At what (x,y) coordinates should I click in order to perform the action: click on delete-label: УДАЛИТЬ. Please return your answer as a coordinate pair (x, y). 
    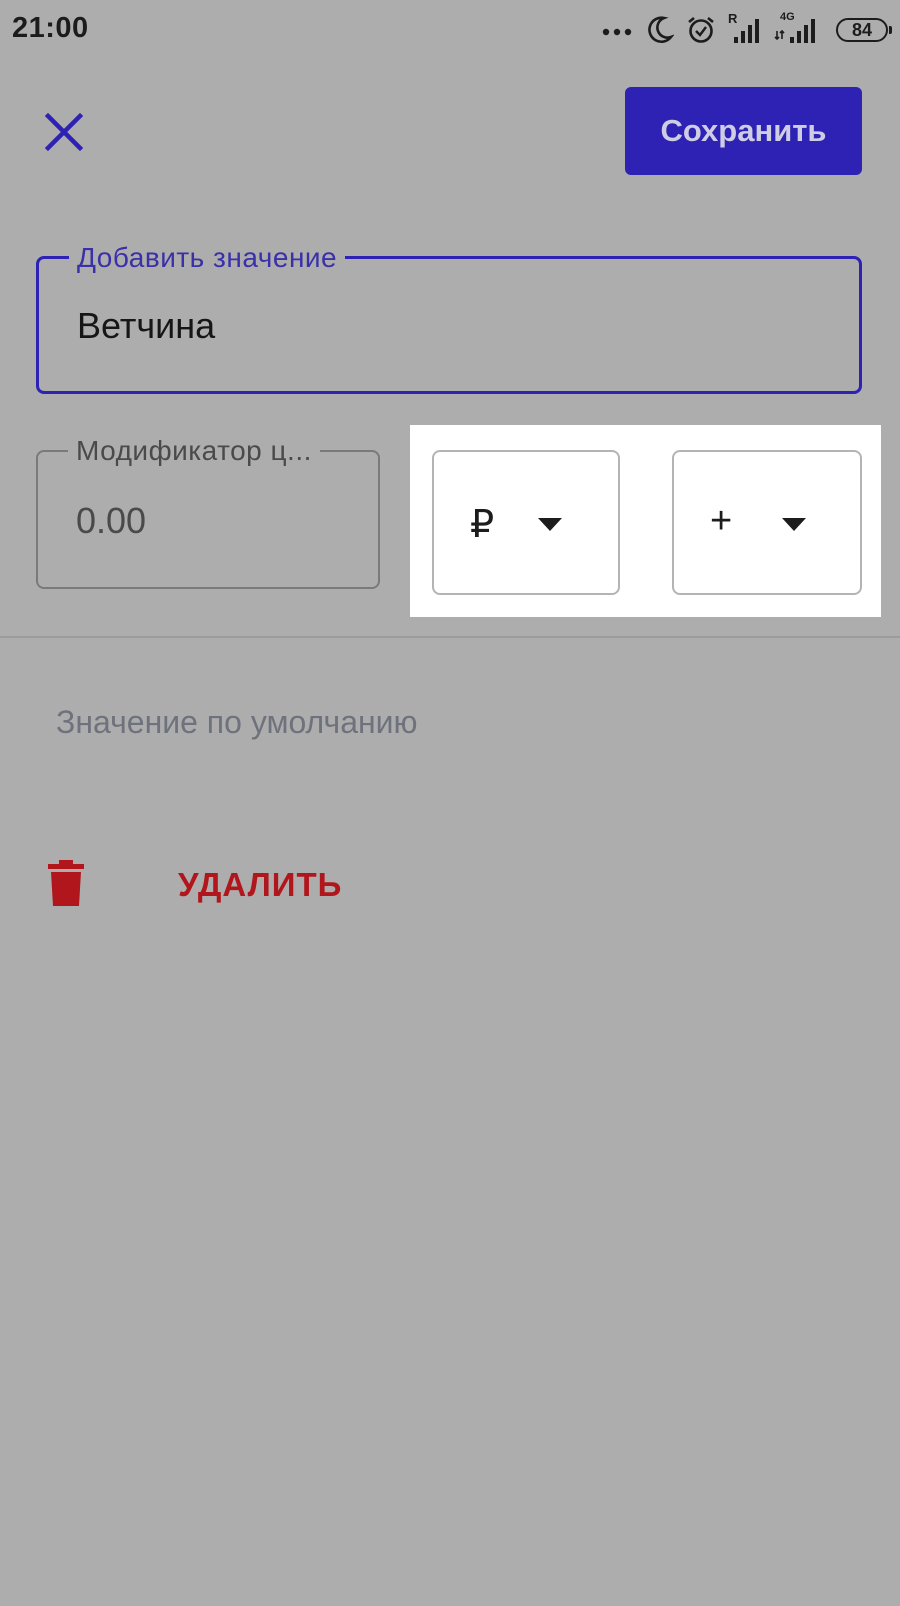
    Looking at the image, I should click on (260, 884).